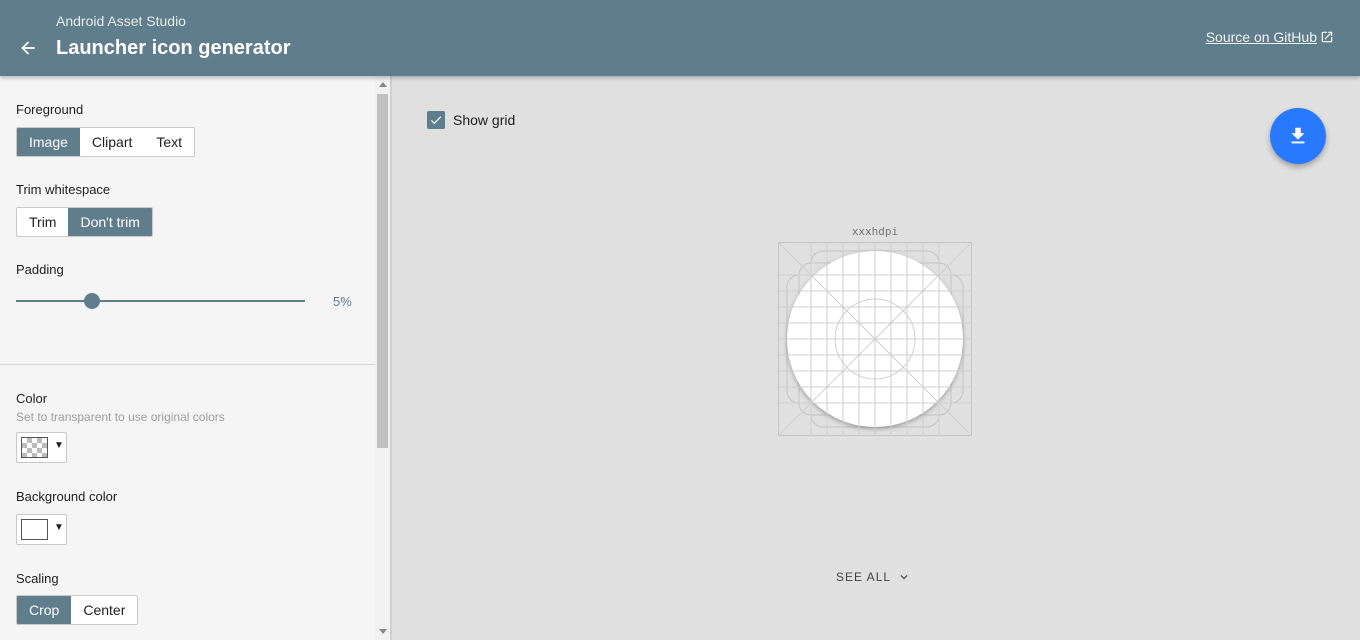 The image size is (1360, 640). What do you see at coordinates (63, 189) in the screenshot?
I see `trim-whitespace-label: Trim whitespace` at bounding box center [63, 189].